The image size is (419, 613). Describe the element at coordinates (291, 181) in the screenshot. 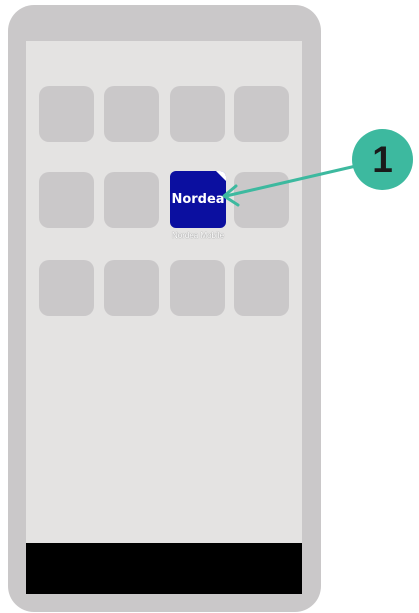

I see `arrow-line` at that location.